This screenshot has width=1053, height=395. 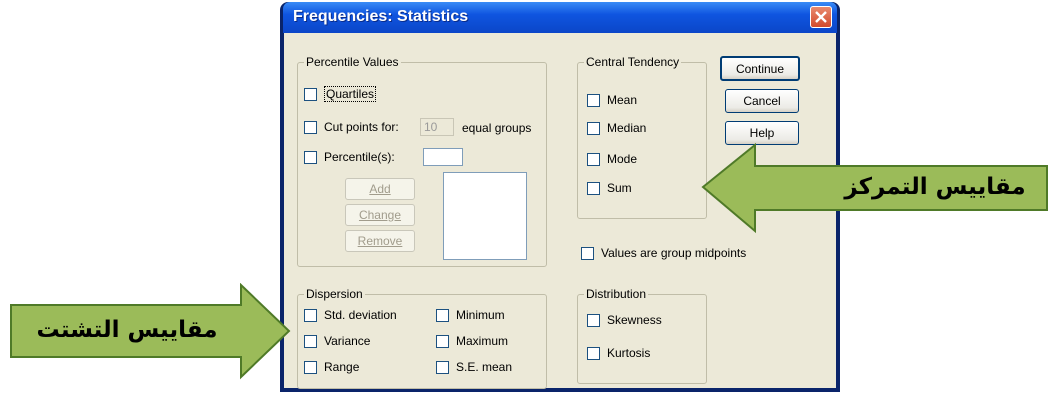 What do you see at coordinates (127, 330) in the screenshot?
I see `dispersion-callout-label: مقاييس التشتت` at bounding box center [127, 330].